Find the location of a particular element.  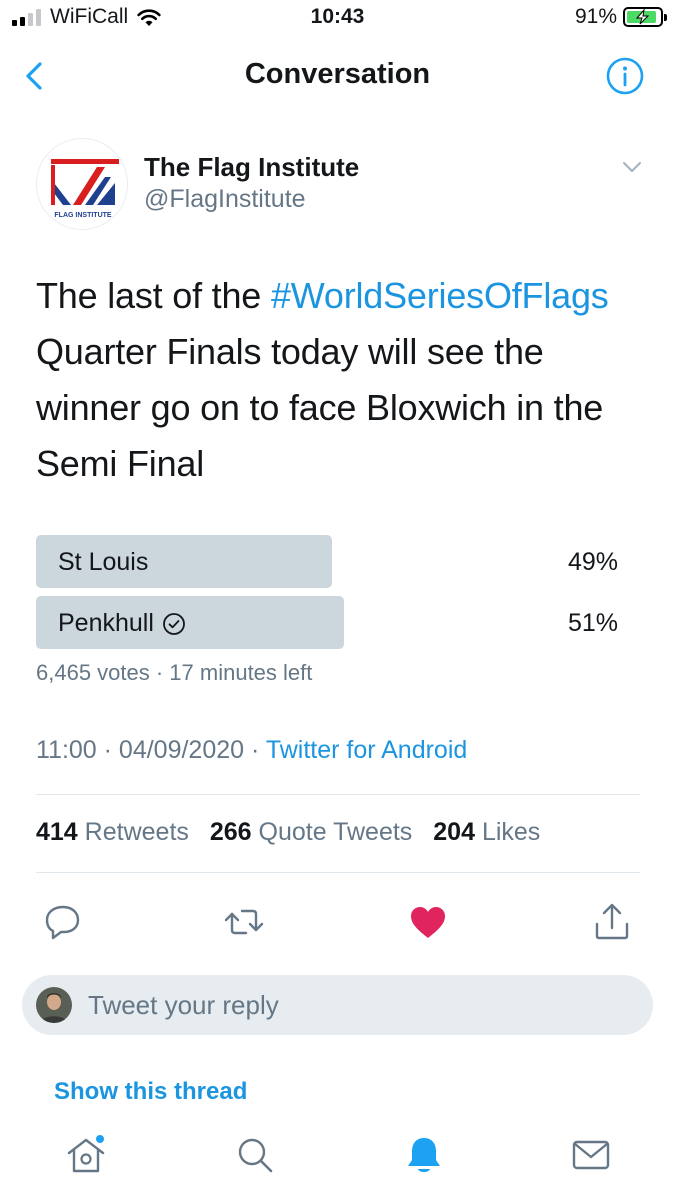

status-bar: WiFiCall 10:43 91% is located at coordinates (337, 19).